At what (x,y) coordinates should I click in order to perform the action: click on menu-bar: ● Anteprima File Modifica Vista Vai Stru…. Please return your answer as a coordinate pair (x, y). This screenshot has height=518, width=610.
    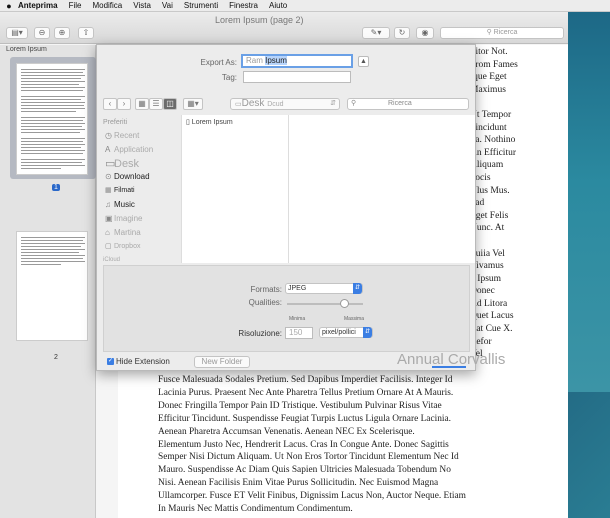
    Looking at the image, I should click on (305, 6).